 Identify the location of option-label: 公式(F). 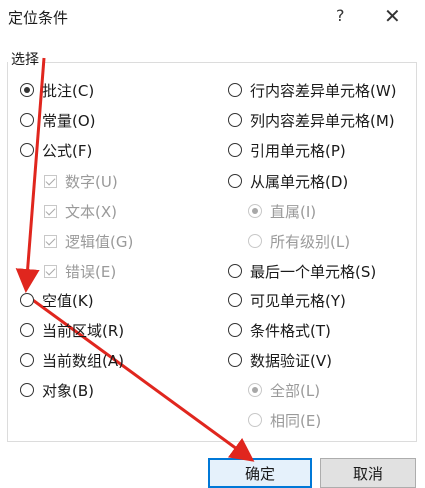
(67, 150).